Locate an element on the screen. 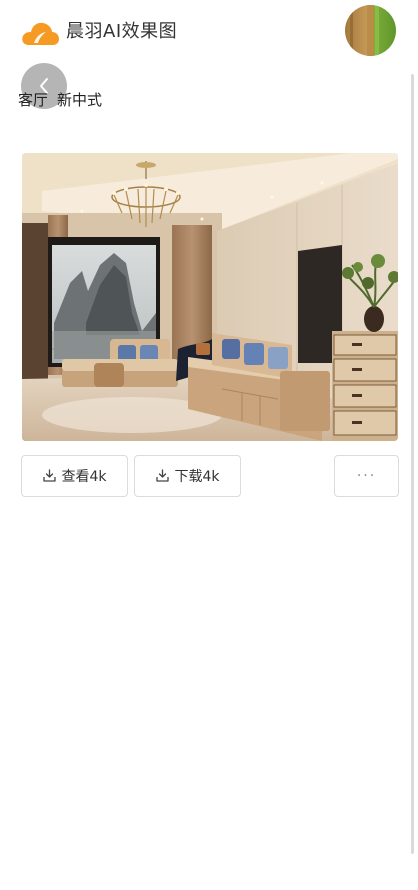  breadcrumb-room: 客厅 is located at coordinates (33, 100).